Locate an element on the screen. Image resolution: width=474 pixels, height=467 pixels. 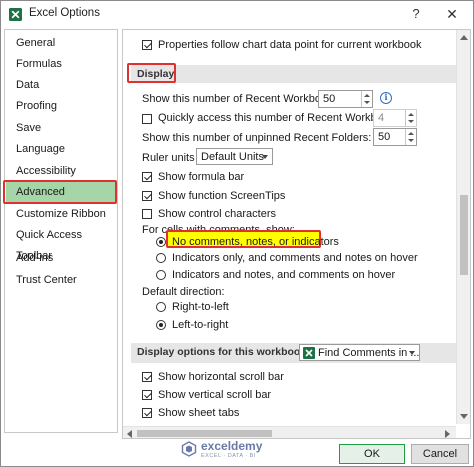
scroll-left-icon is located at coordinates (129, 434).